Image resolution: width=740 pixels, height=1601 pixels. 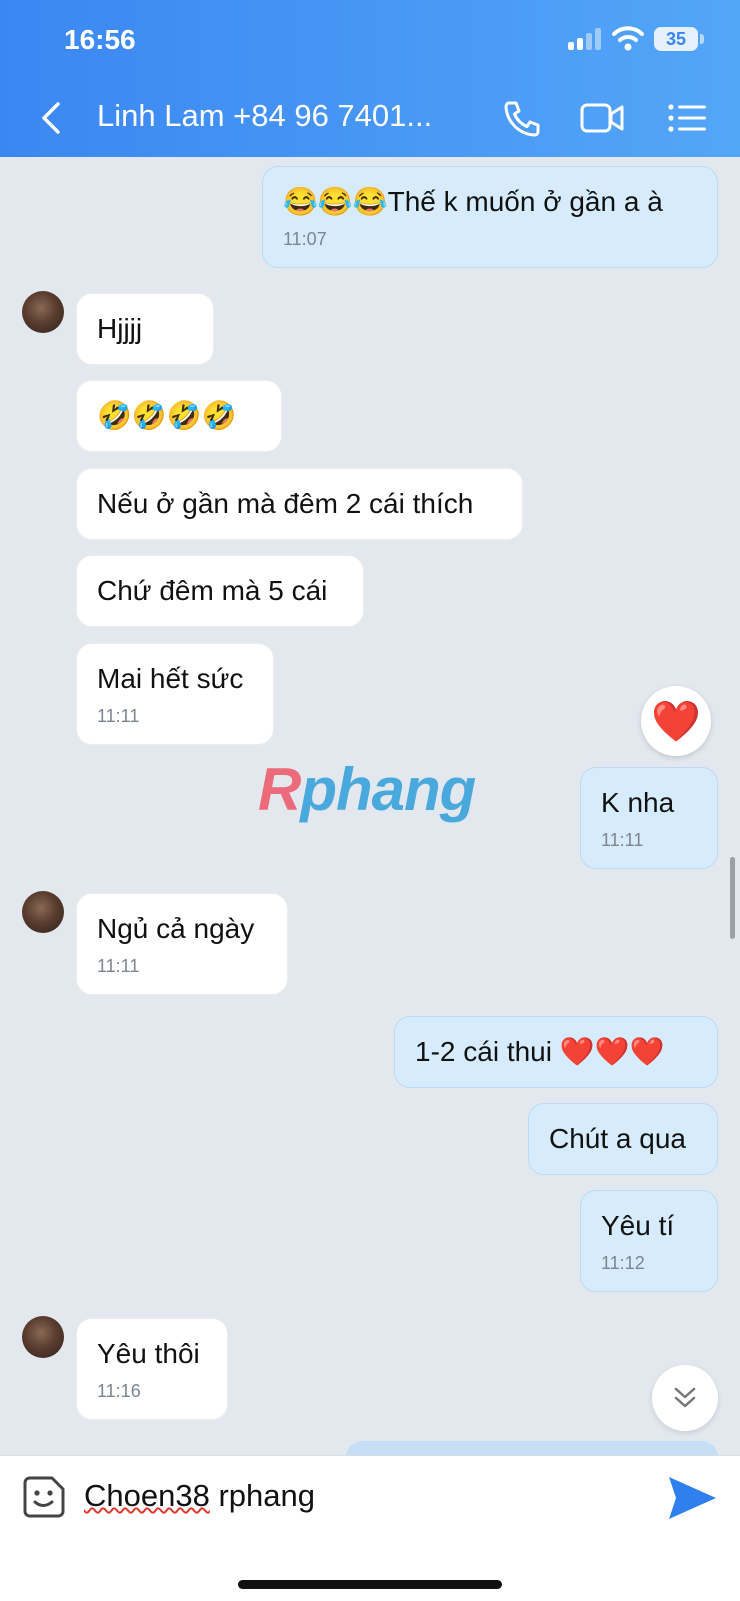 I want to click on message-text: Chứ đêm mà 5 cái, so click(x=212, y=590).